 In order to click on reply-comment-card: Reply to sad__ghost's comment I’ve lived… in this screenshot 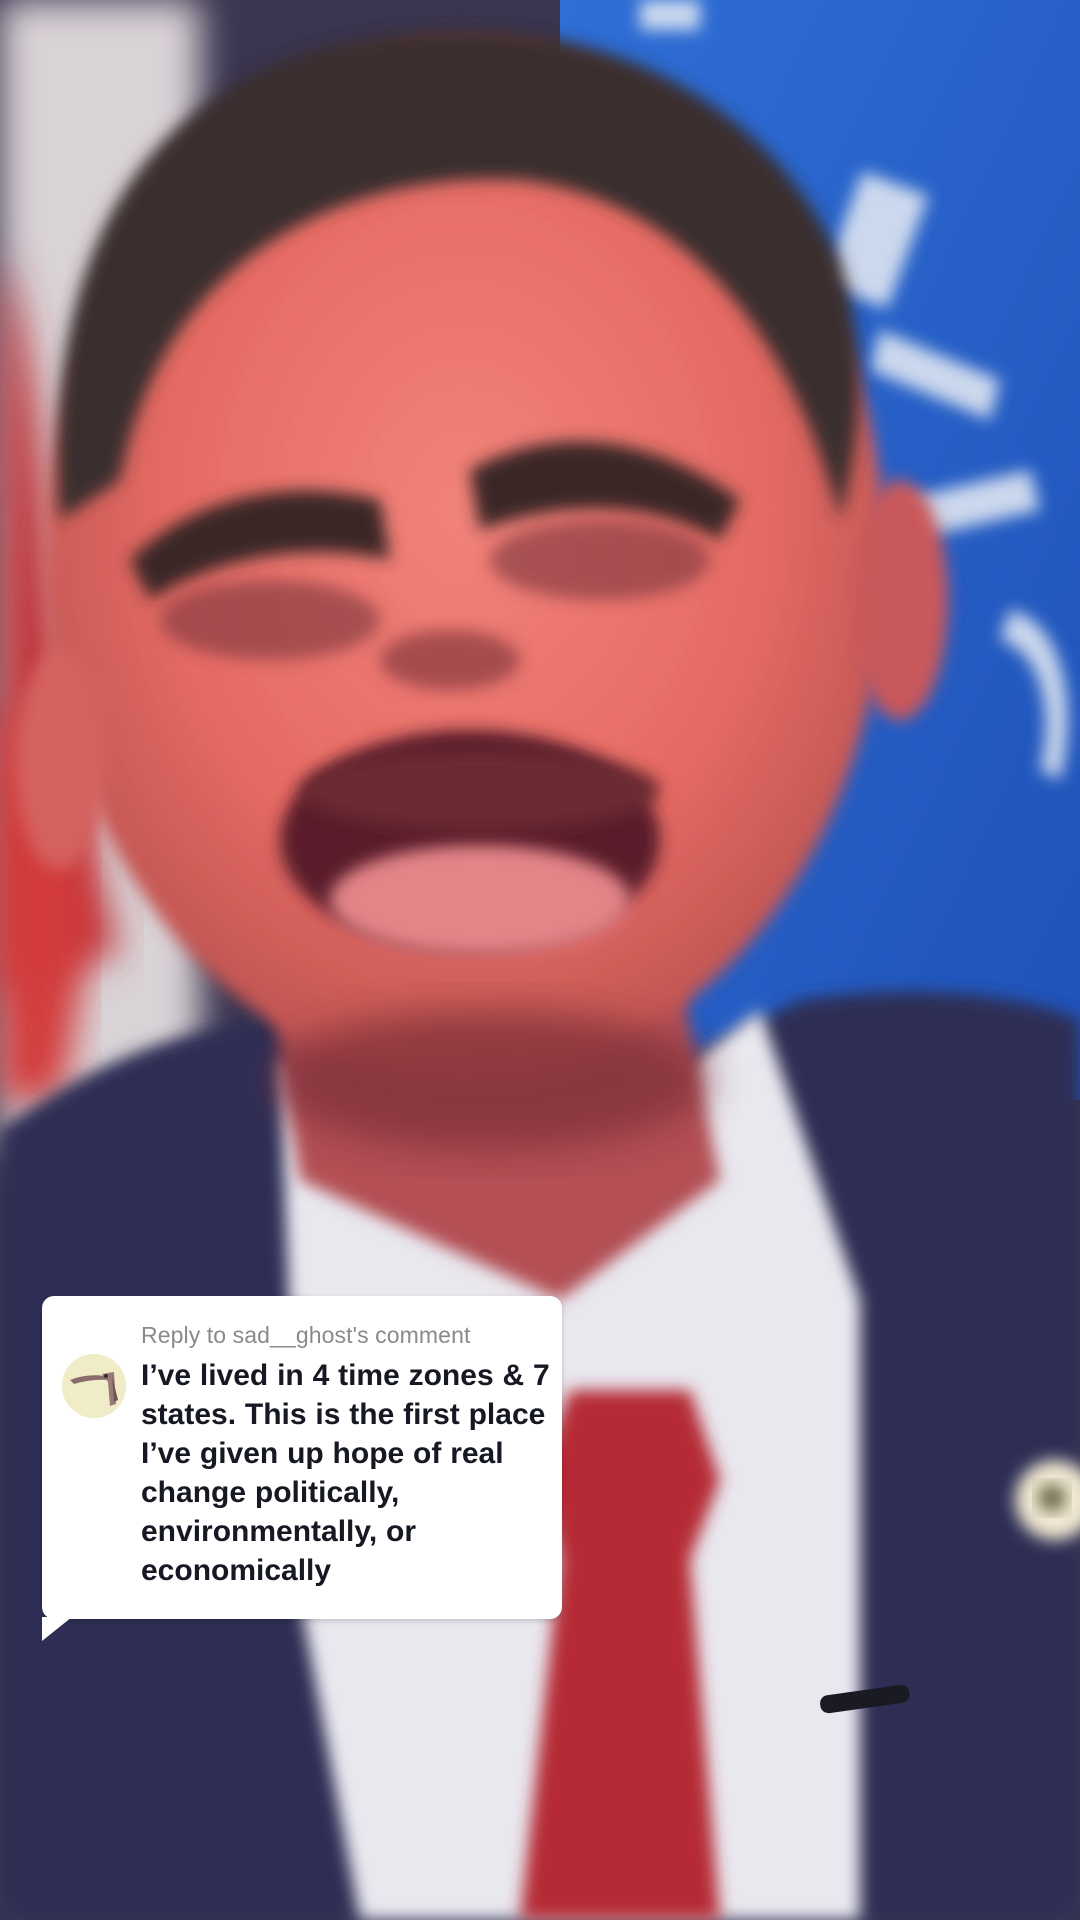, I will do `click(302, 1468)`.